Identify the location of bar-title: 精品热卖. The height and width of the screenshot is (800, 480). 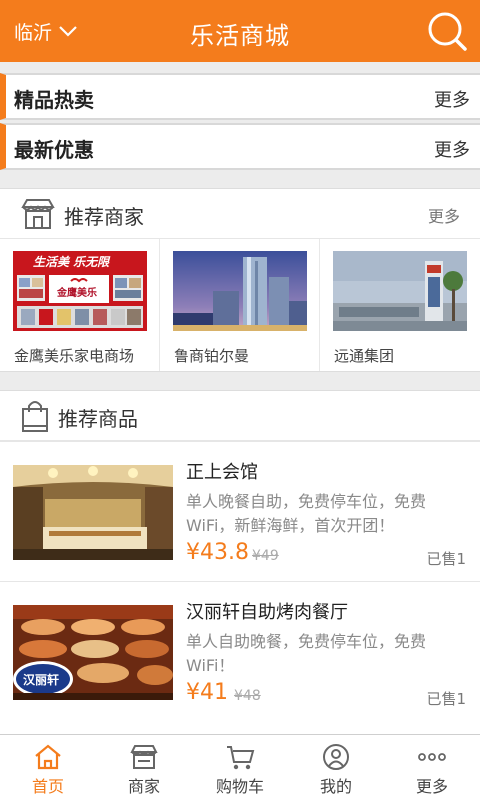
(54, 100).